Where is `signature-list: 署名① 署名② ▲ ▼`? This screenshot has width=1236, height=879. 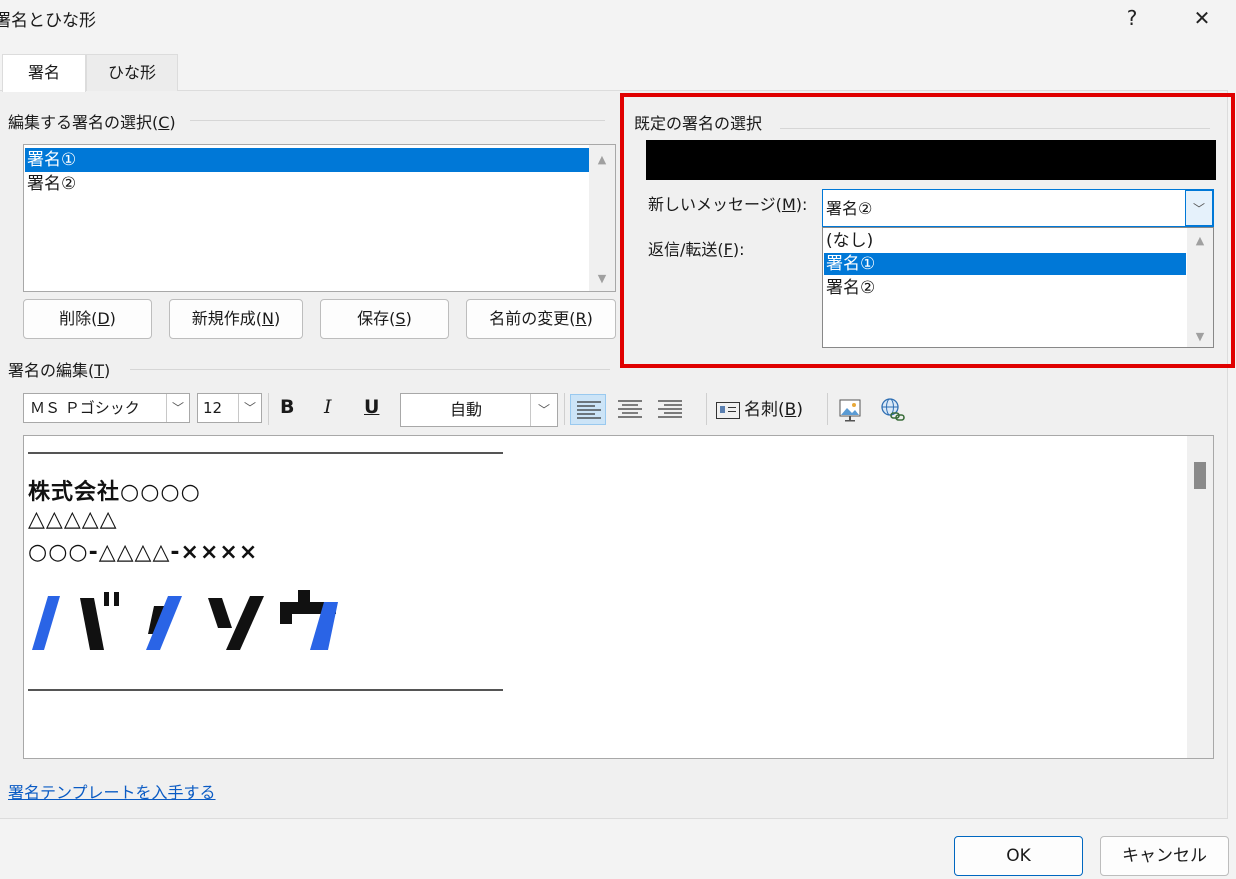 signature-list: 署名① 署名② ▲ ▼ is located at coordinates (319, 218).